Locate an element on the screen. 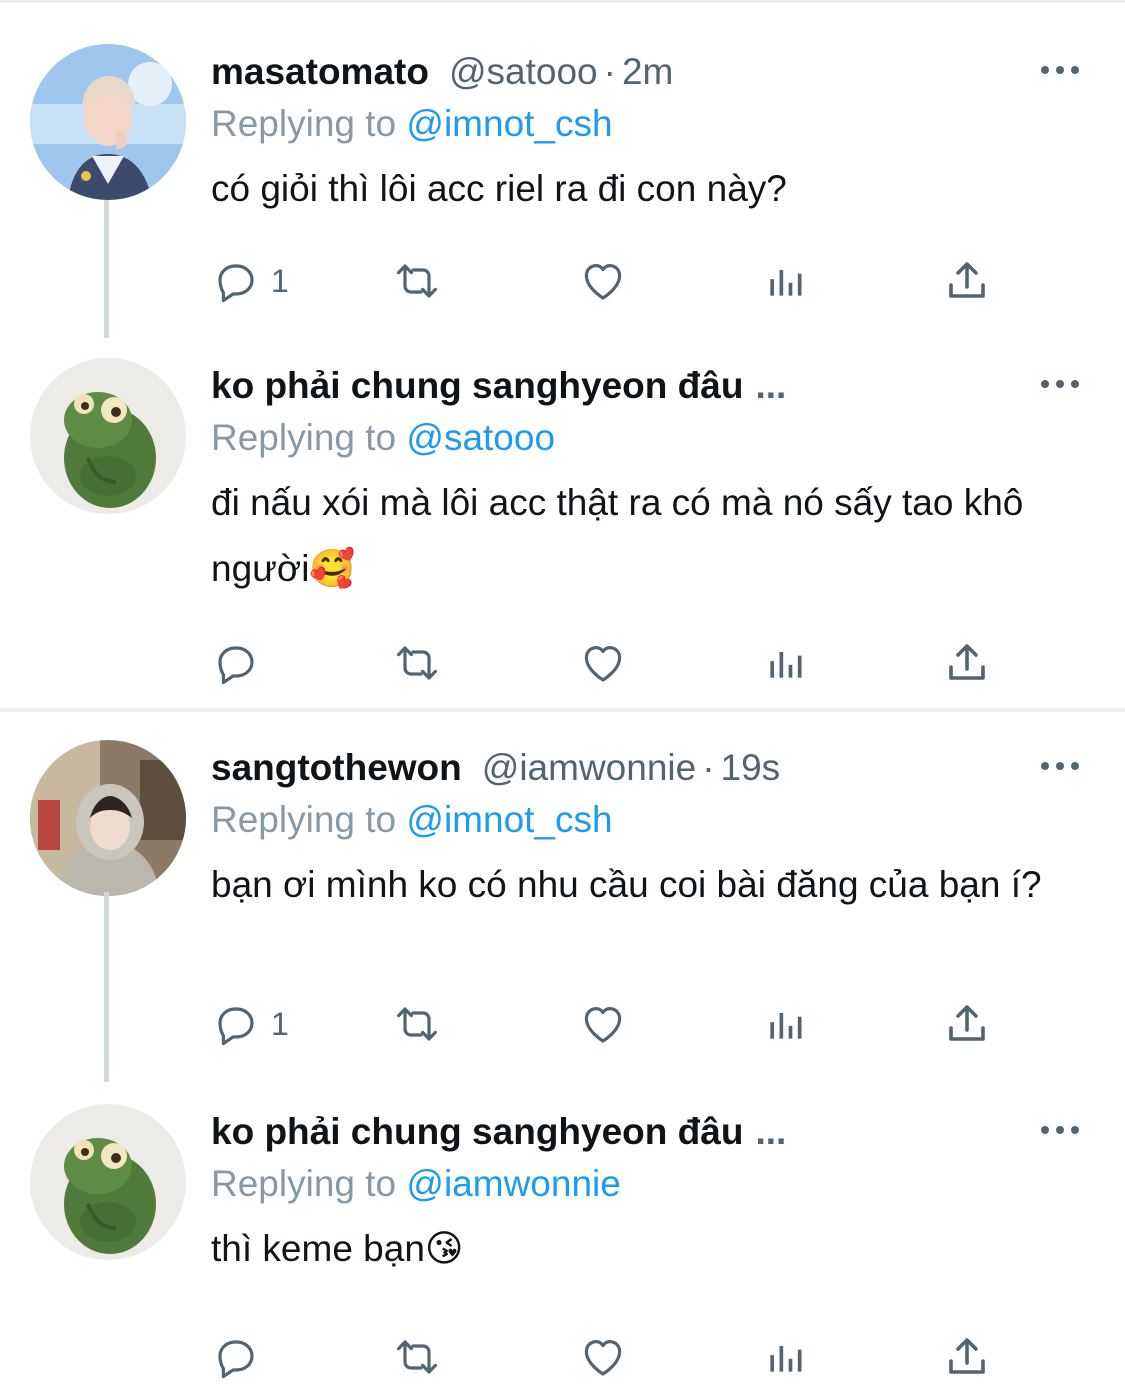  tweet-header: masatomato @satooo · 2m is located at coordinates (631, 72).